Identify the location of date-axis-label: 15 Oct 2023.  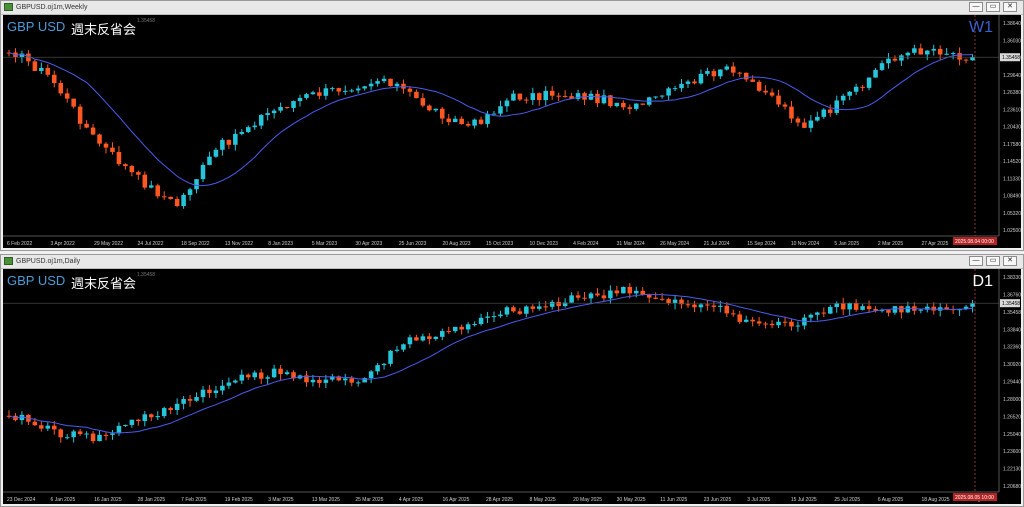
(499, 244).